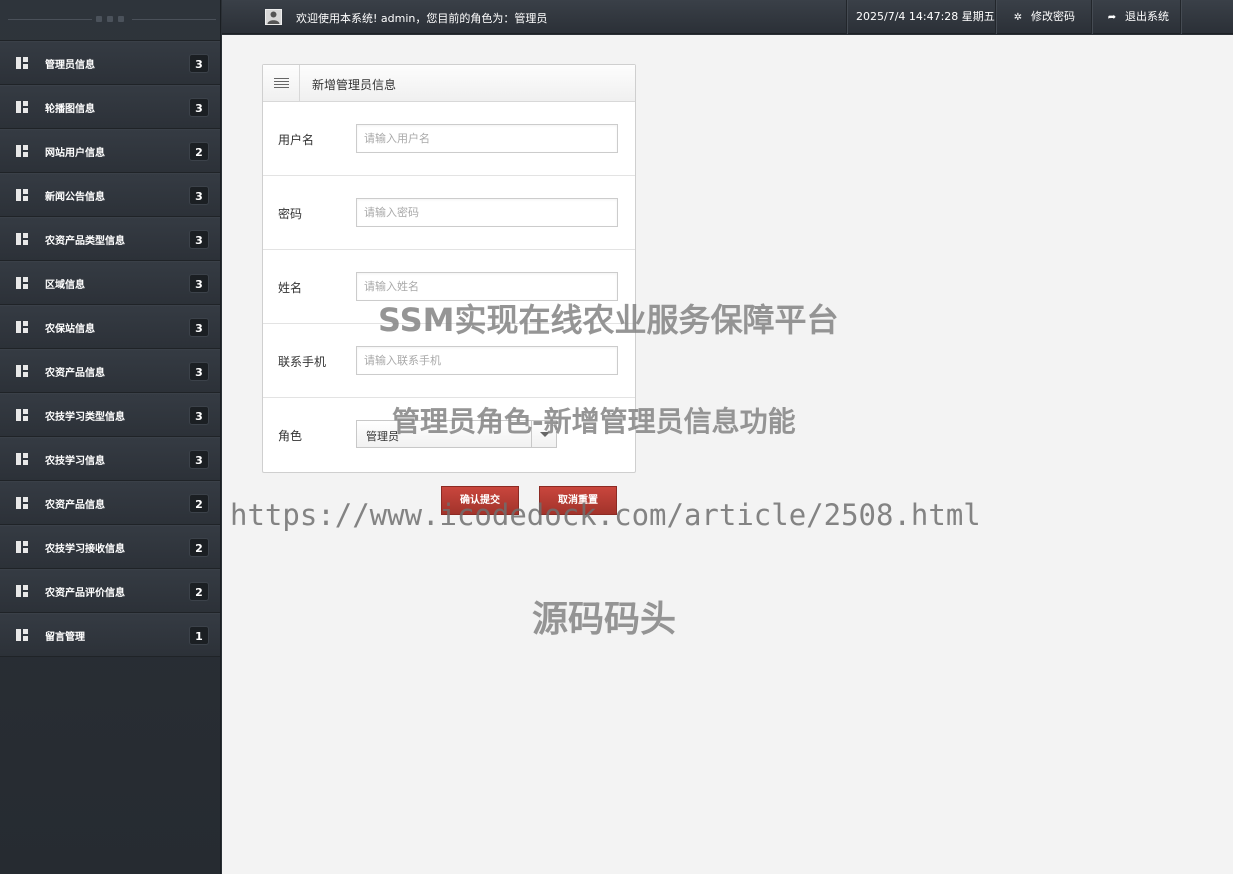 The width and height of the screenshot is (1233, 874). Describe the element at coordinates (281, 83) in the screenshot. I see `list-lines-icon` at that location.